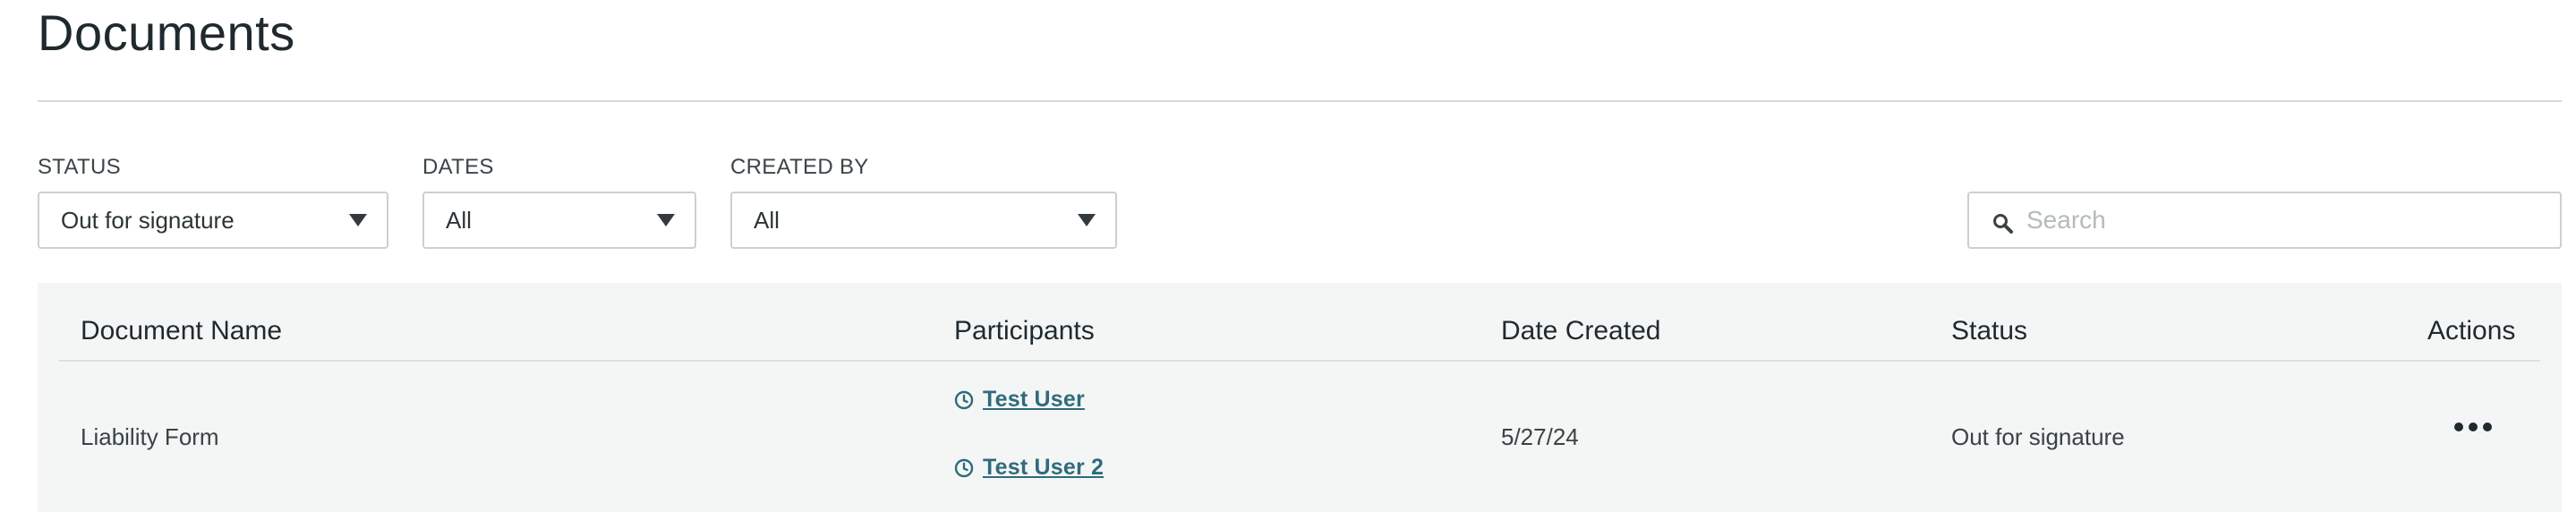  What do you see at coordinates (166, 32) in the screenshot?
I see `page-title: Documents` at bounding box center [166, 32].